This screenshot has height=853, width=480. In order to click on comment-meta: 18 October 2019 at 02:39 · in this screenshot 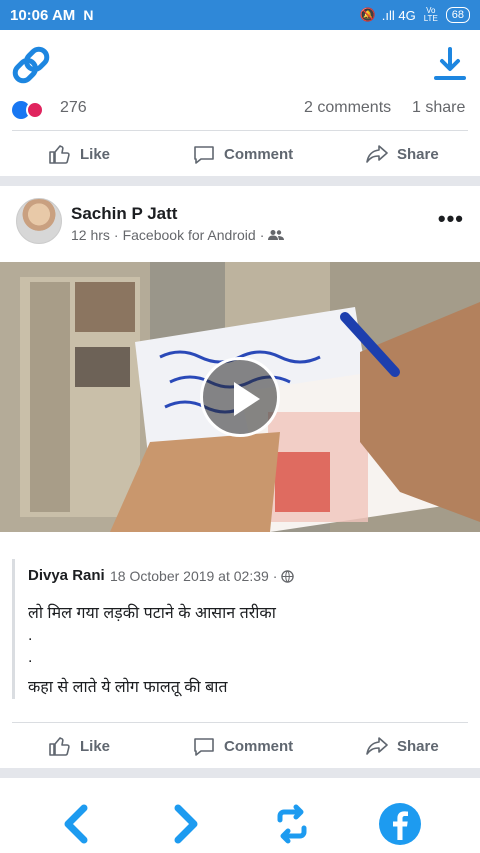, I will do `click(202, 576)`.